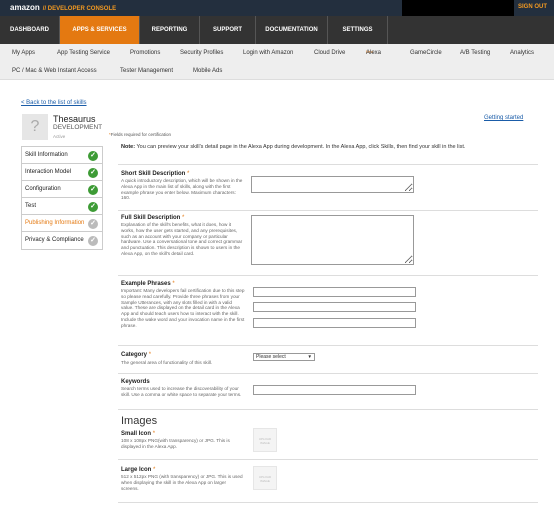 The height and width of the screenshot is (510, 554). I want to click on subnav-alexa-label: Alexa, so click(374, 53).